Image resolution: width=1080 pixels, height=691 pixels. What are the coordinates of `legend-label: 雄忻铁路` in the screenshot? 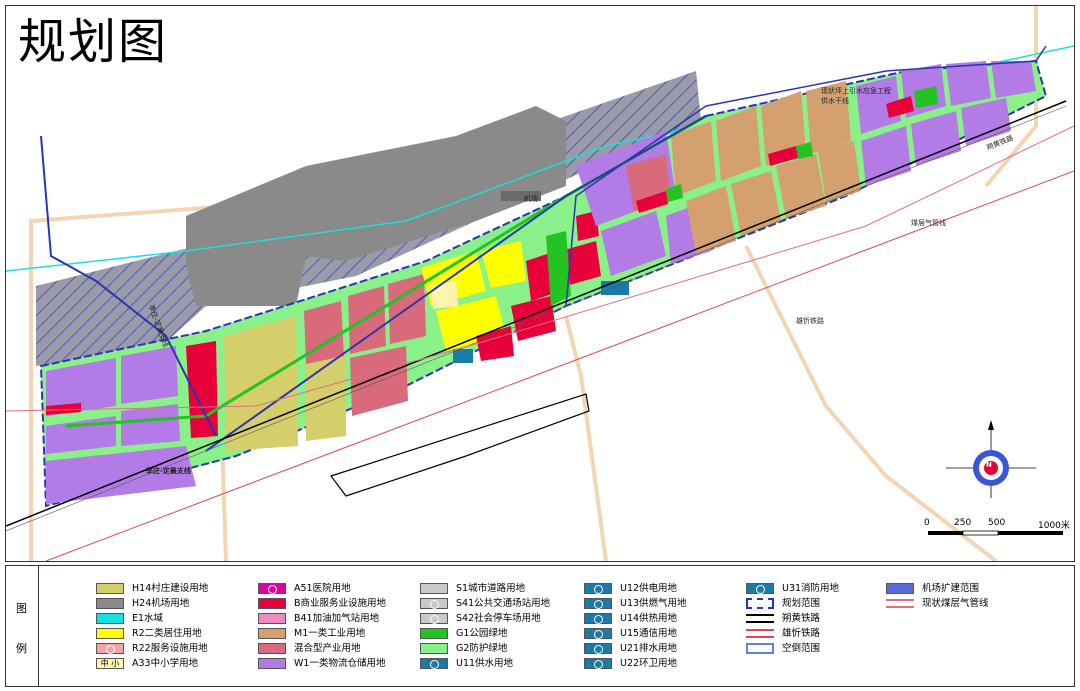 It's located at (801, 633).